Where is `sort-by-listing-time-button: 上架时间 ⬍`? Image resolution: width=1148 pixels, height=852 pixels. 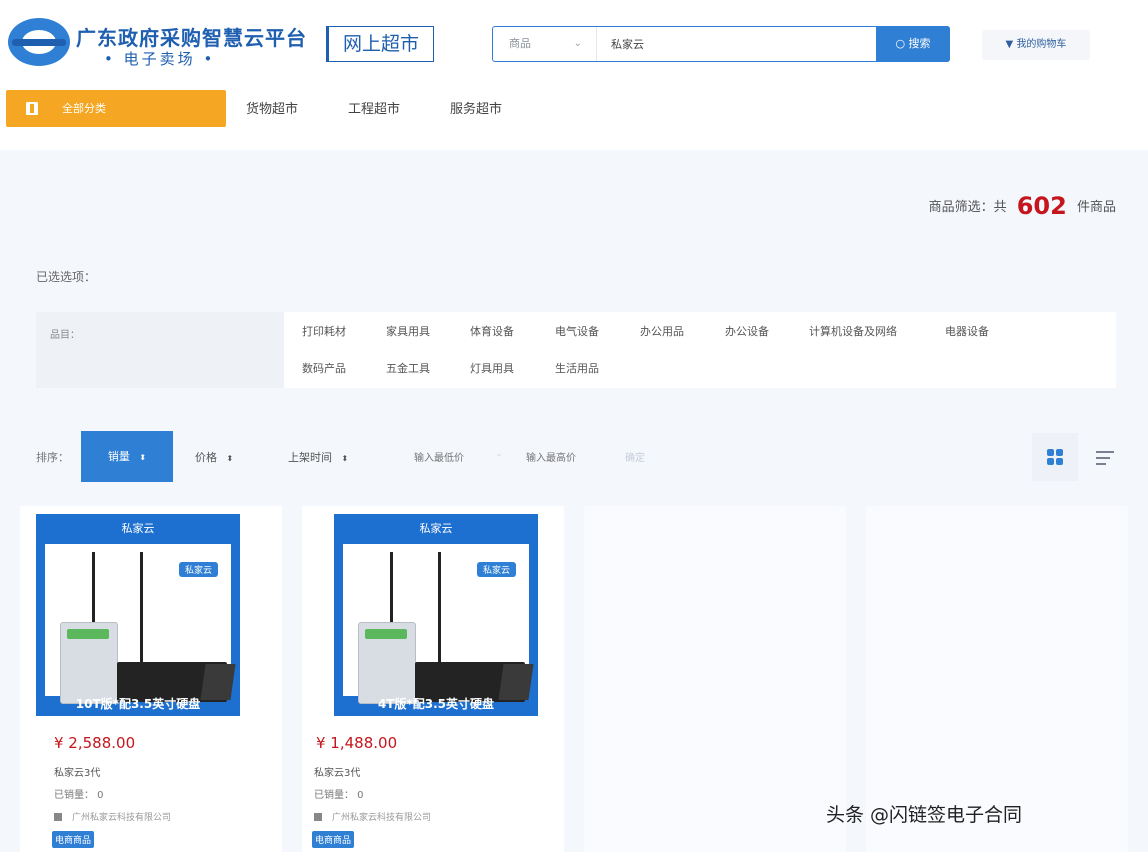 sort-by-listing-time-button: 上架时间 ⬍ is located at coordinates (318, 457).